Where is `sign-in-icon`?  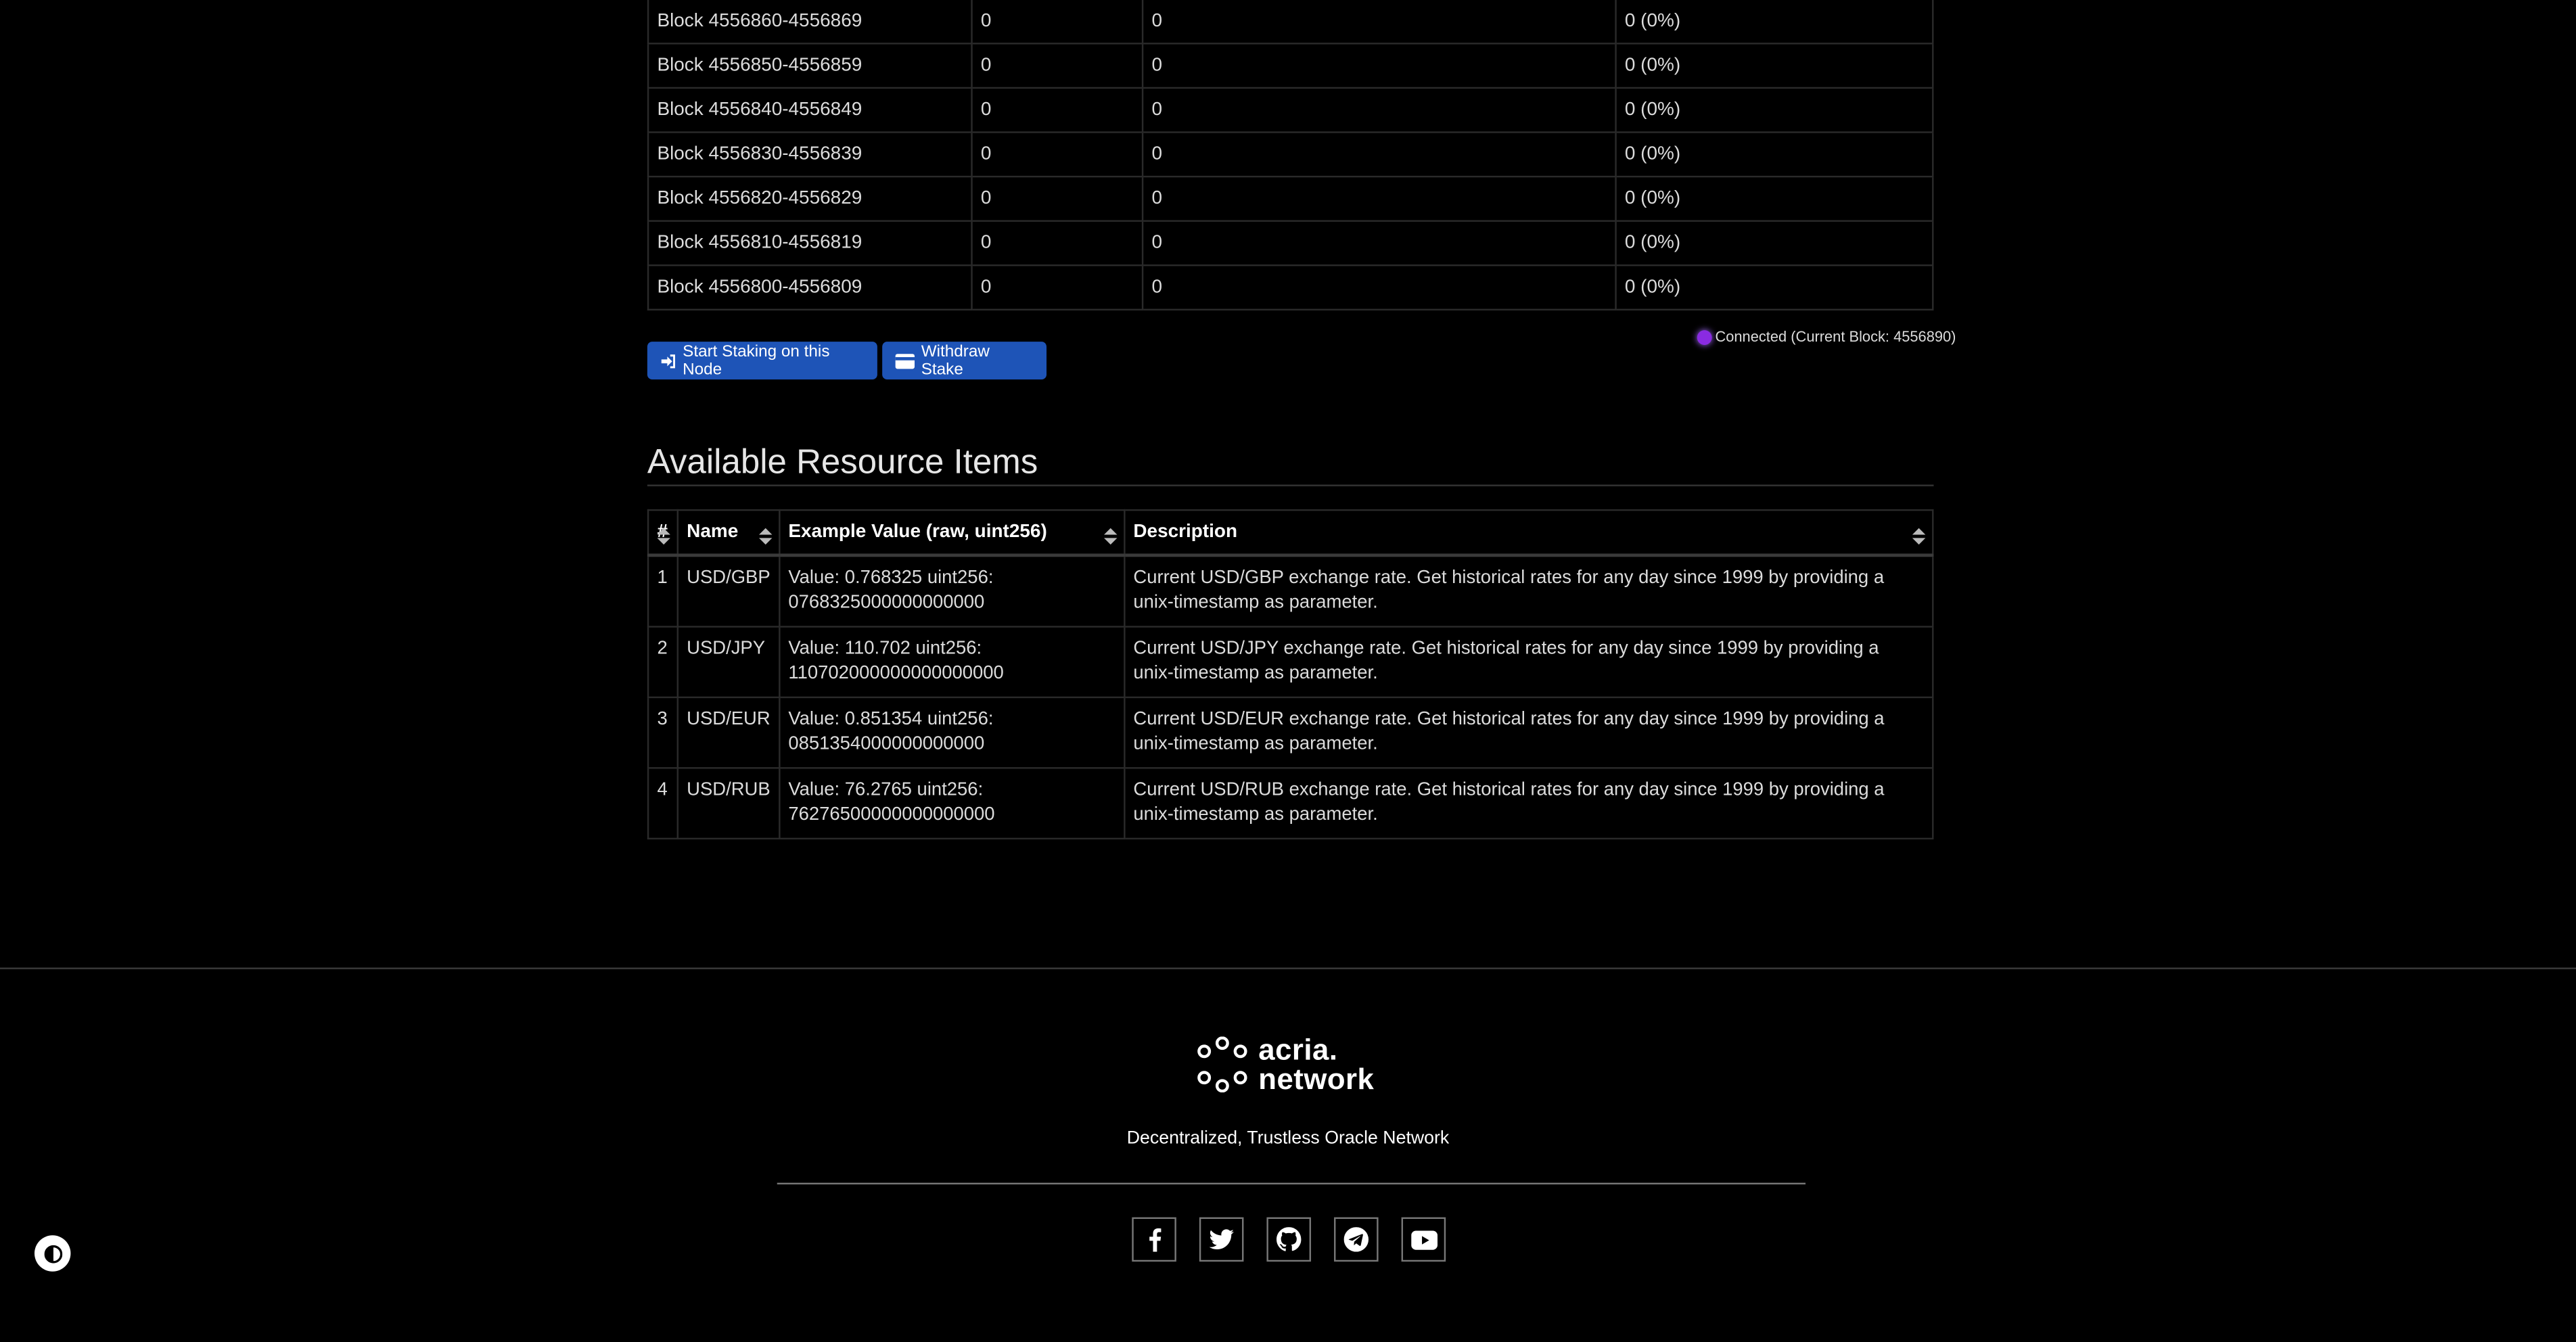 sign-in-icon is located at coordinates (668, 360).